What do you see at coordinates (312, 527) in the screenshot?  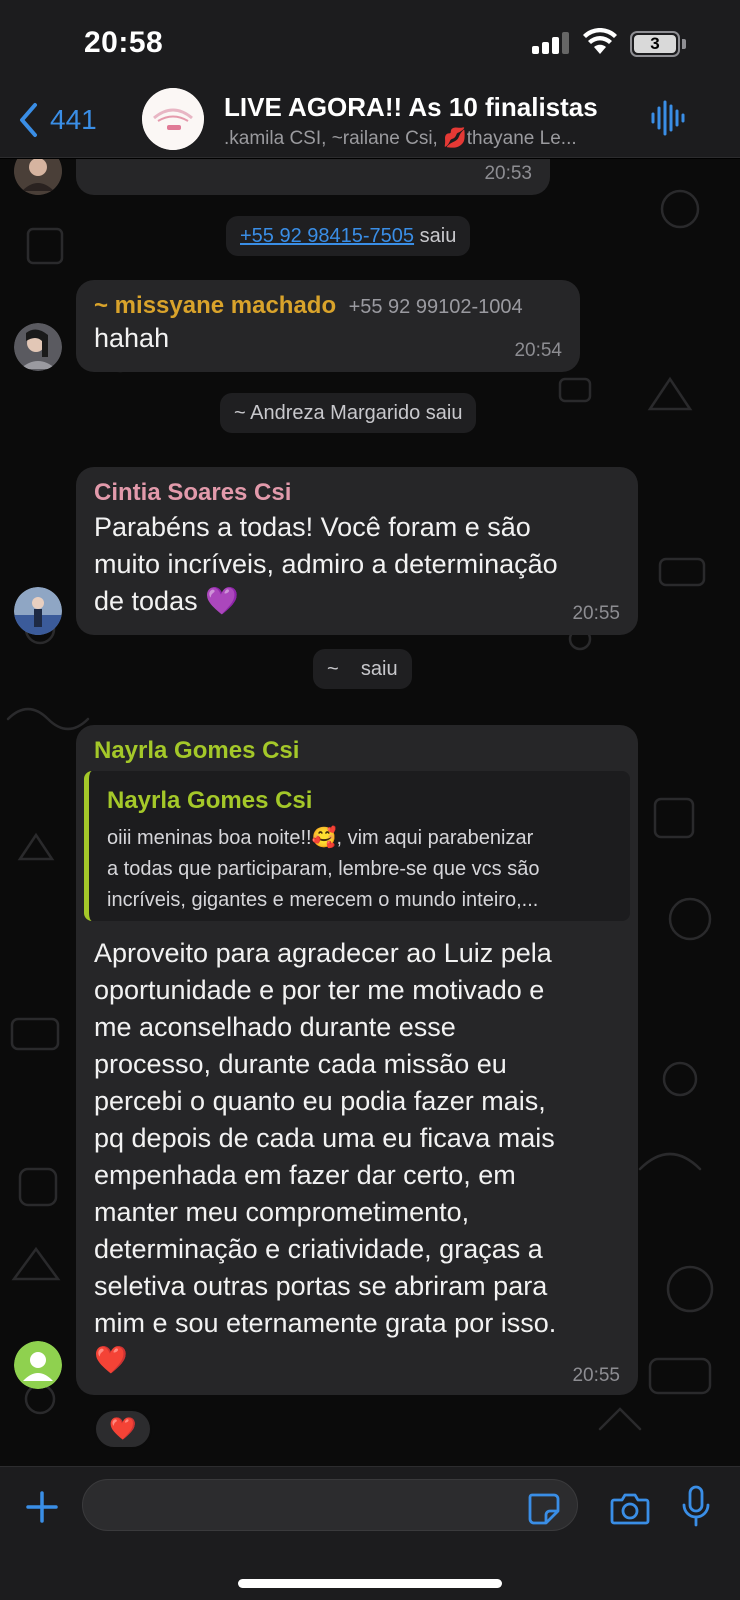 I see `message-line: Parabéns a todas! Você foram e são` at bounding box center [312, 527].